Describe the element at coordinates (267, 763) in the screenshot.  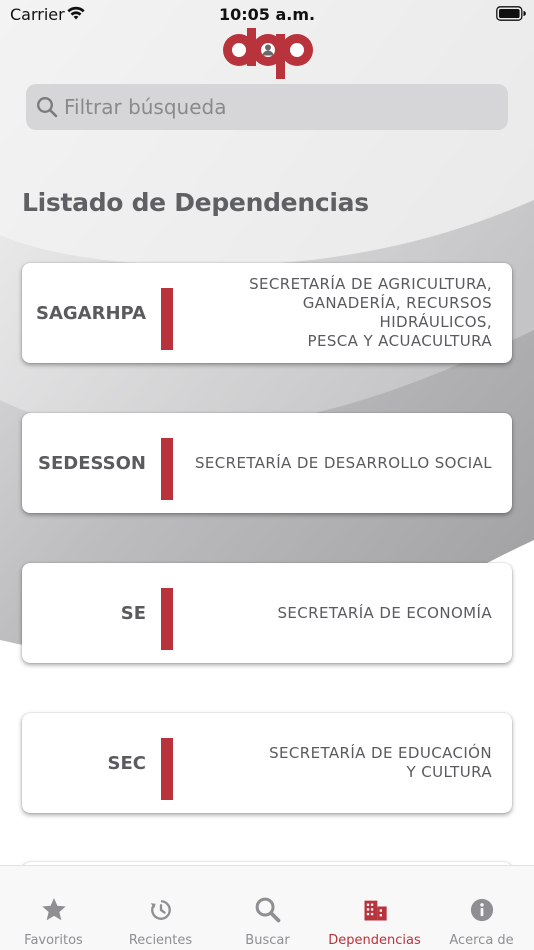
I see `dependency-card-sec: SEC SECRETARÍA DE EDUCACIÓN Y CULTURA` at that location.